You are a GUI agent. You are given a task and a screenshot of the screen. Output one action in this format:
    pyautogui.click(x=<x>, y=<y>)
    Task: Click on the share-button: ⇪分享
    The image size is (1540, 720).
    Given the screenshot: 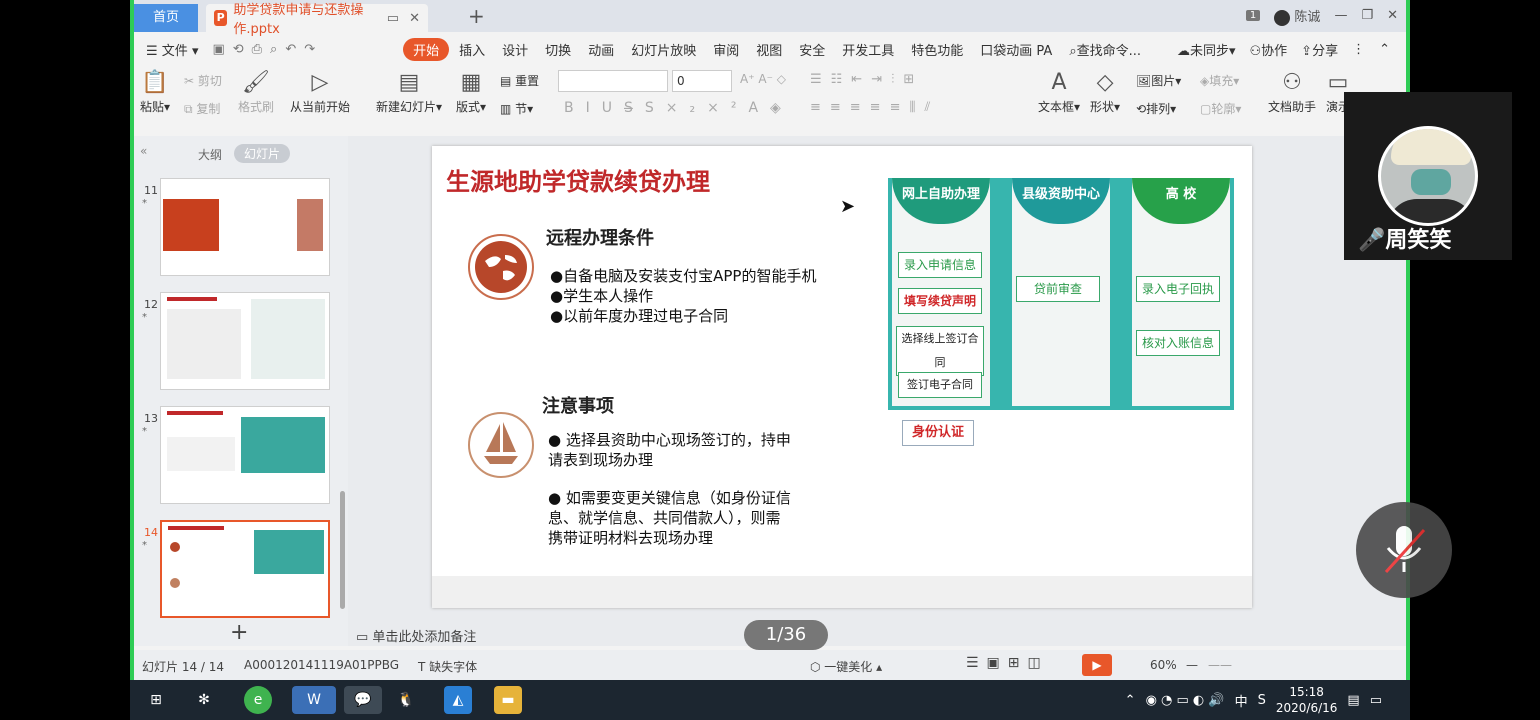 What is the action you would take?
    pyautogui.click(x=1319, y=49)
    